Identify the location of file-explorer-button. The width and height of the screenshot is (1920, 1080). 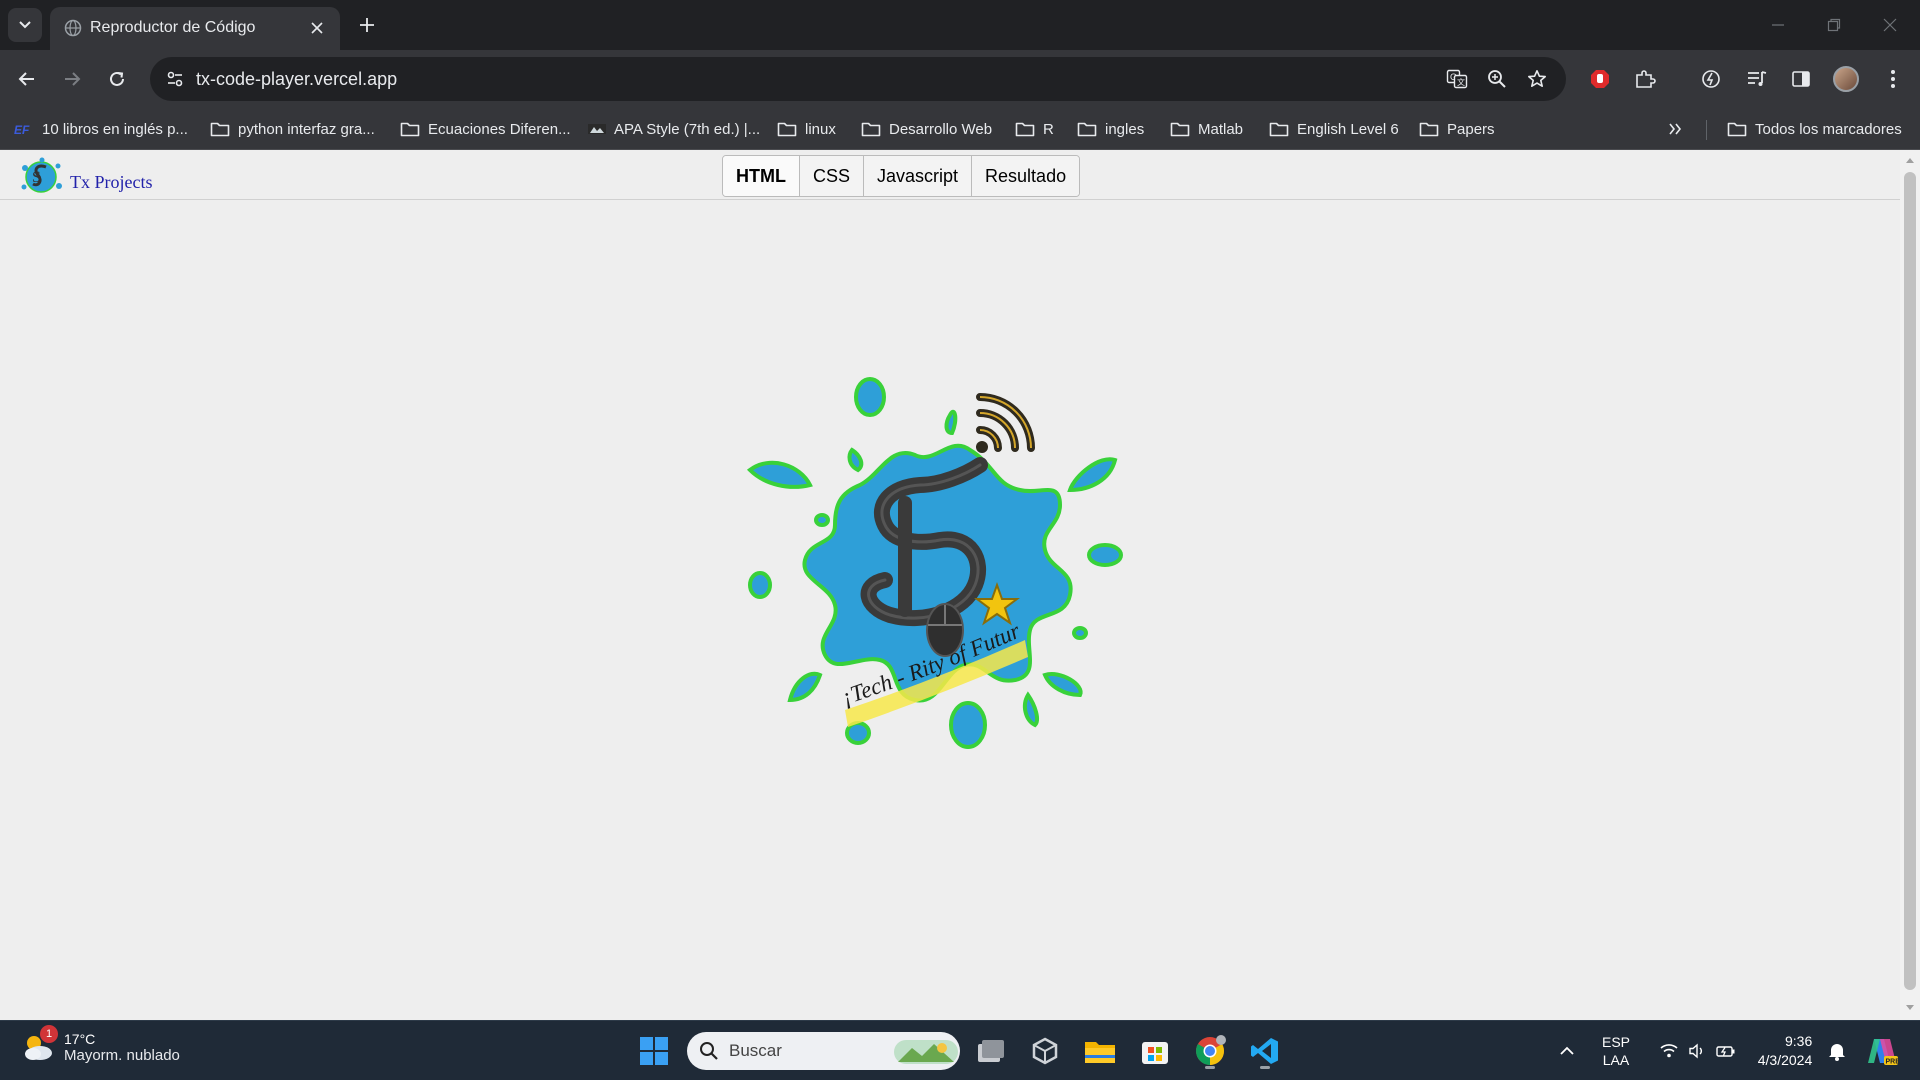
(1100, 1051).